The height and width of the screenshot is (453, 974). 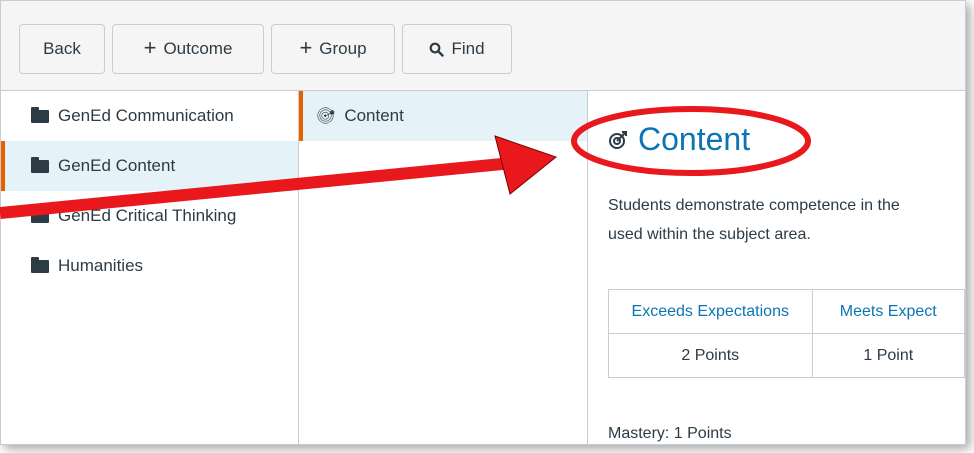 I want to click on back-button-label: Back, so click(x=62, y=48).